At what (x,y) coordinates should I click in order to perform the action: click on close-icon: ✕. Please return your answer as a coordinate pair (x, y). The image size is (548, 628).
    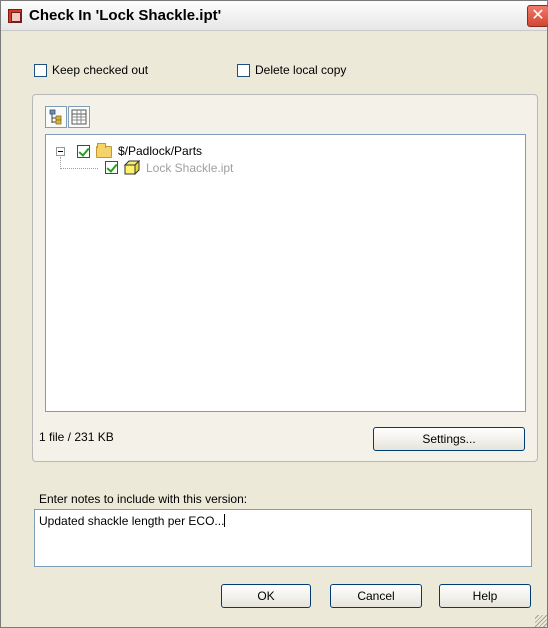
    Looking at the image, I should click on (538, 15).